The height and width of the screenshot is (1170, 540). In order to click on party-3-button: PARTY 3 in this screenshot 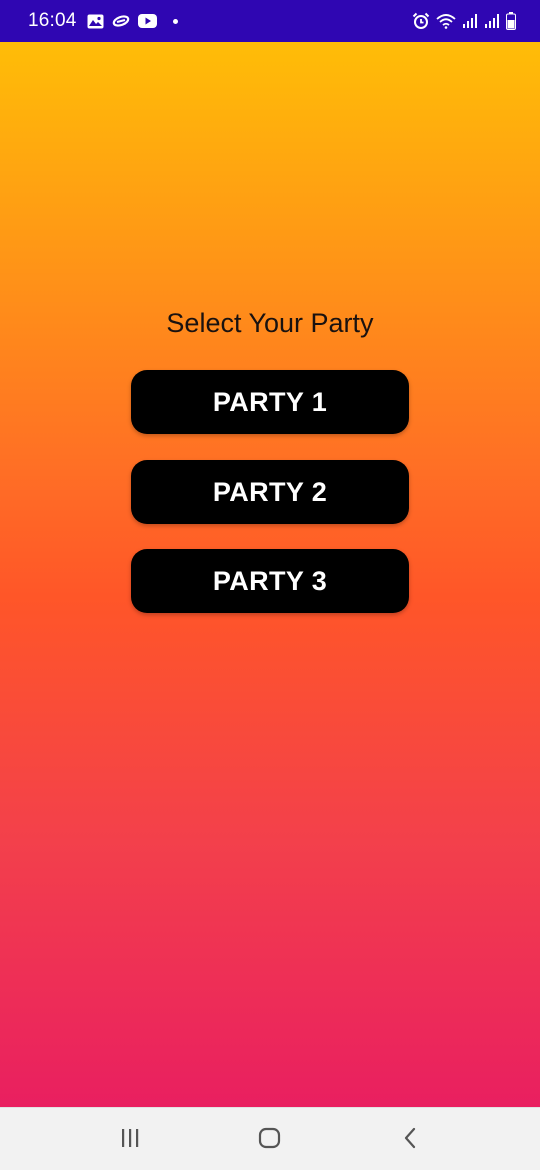, I will do `click(270, 581)`.